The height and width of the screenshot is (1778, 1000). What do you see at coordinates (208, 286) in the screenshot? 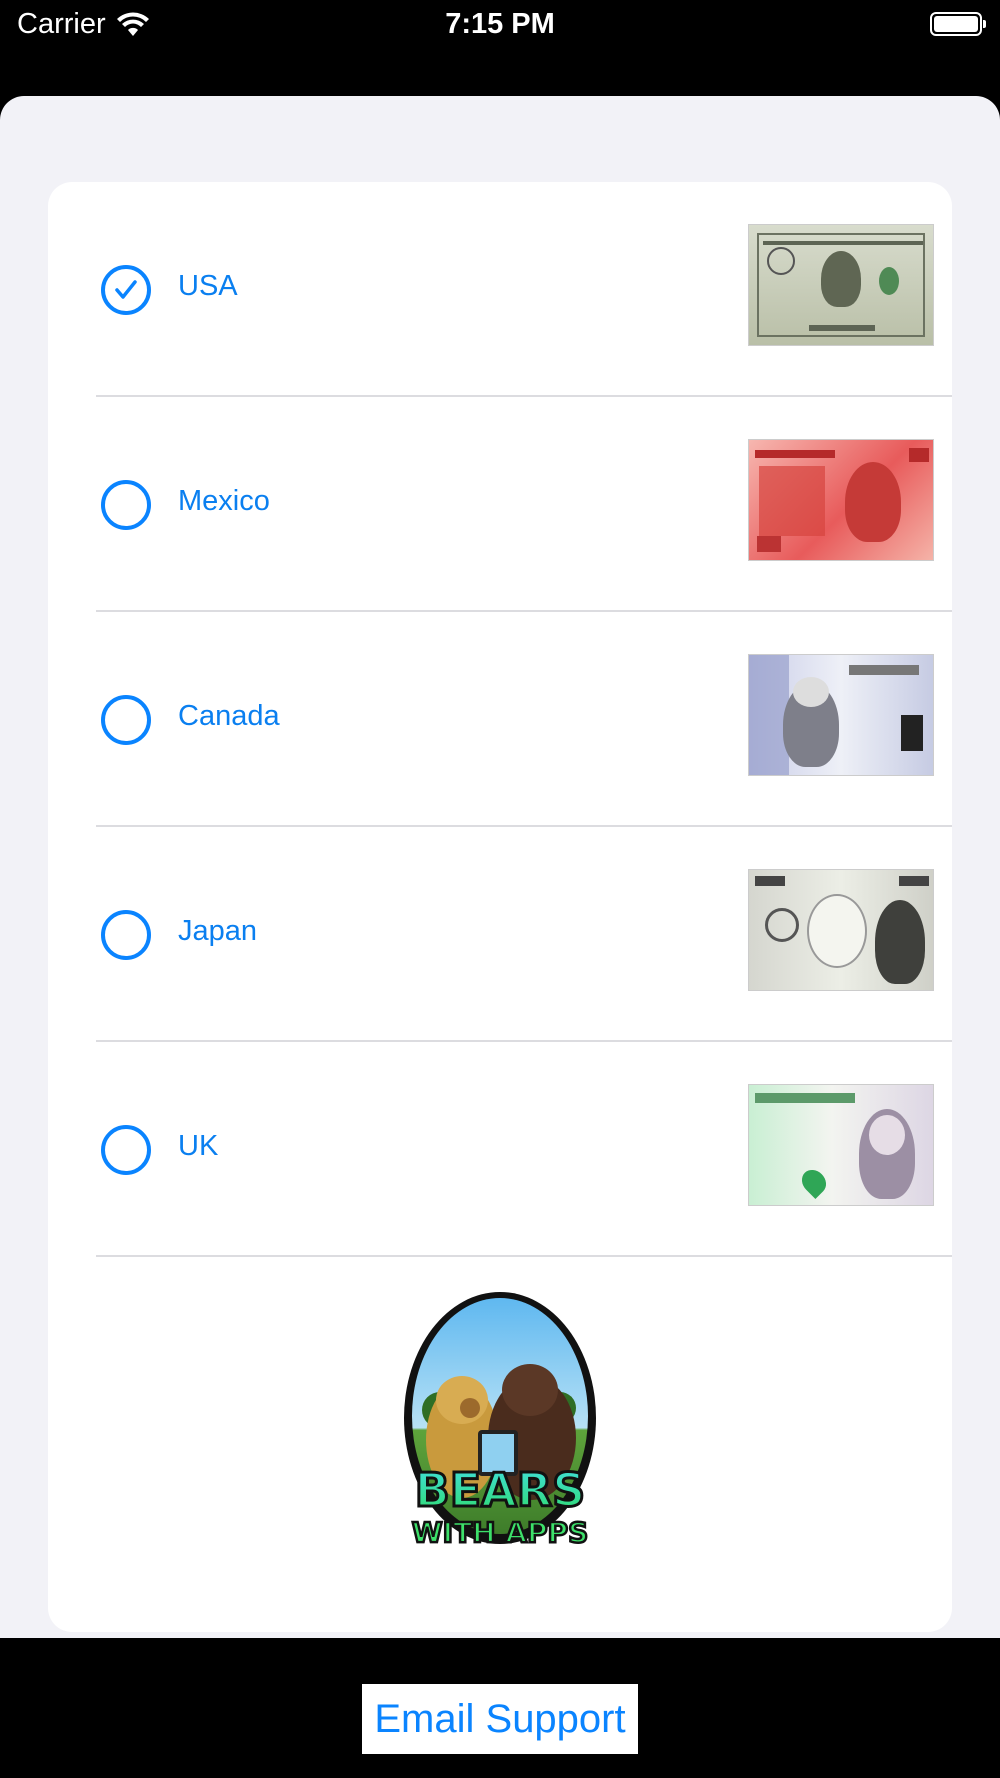
I see `country-label: USA` at bounding box center [208, 286].